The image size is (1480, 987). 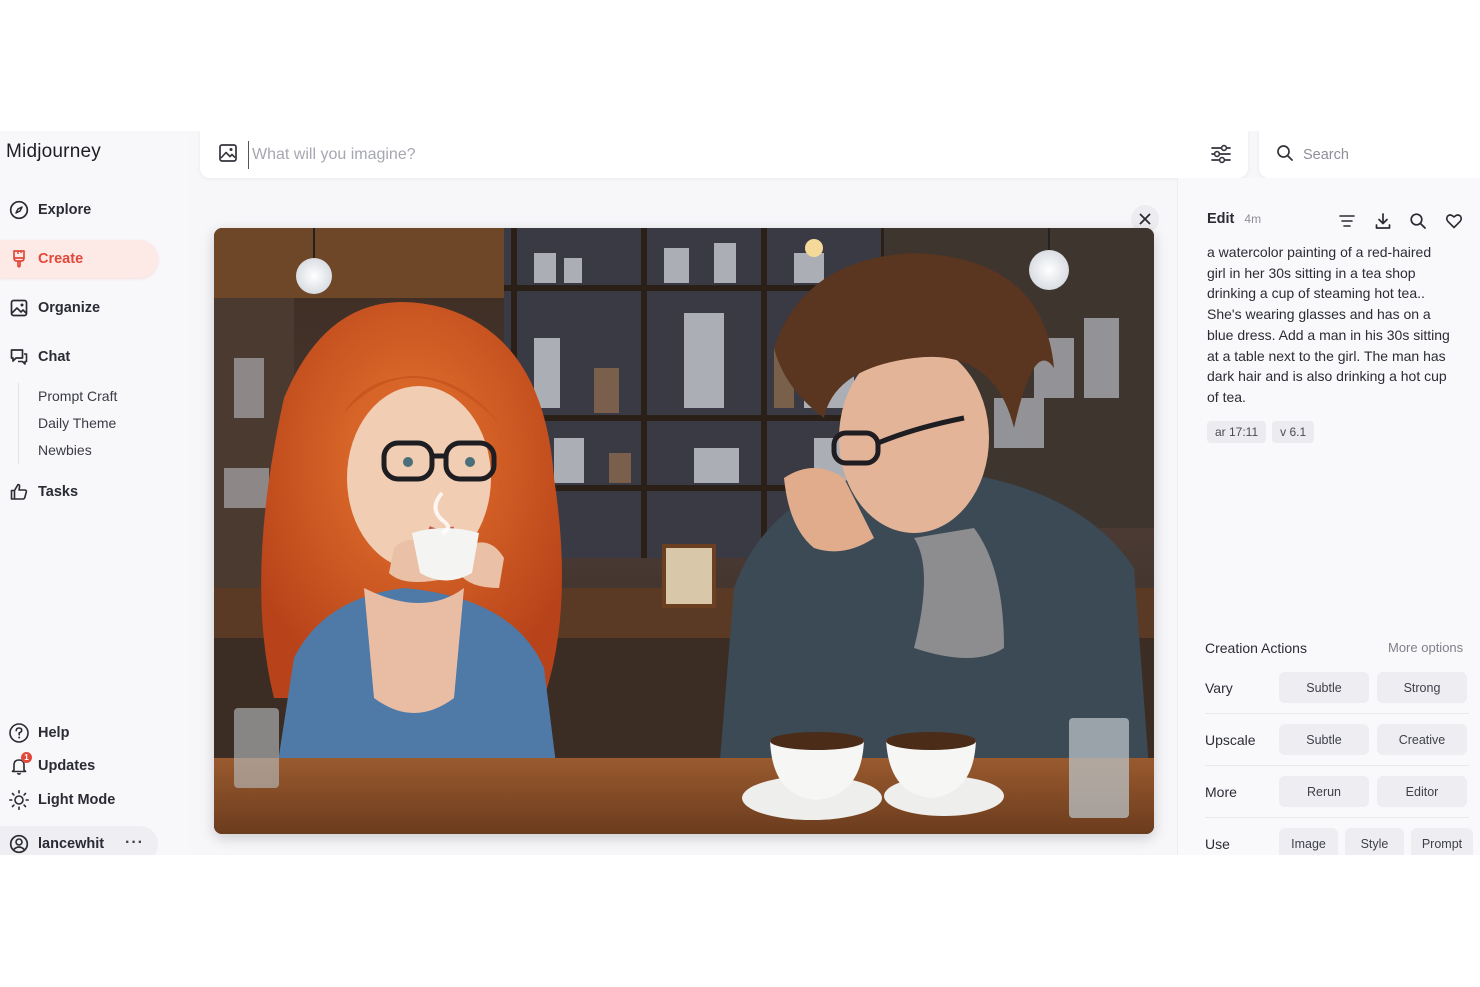 I want to click on thumbs-up-icon, so click(x=19, y=492).